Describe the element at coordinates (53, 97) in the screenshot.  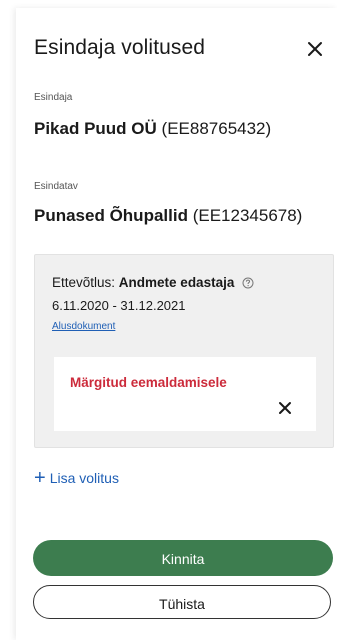
I see `representative-label: Esindaja` at that location.